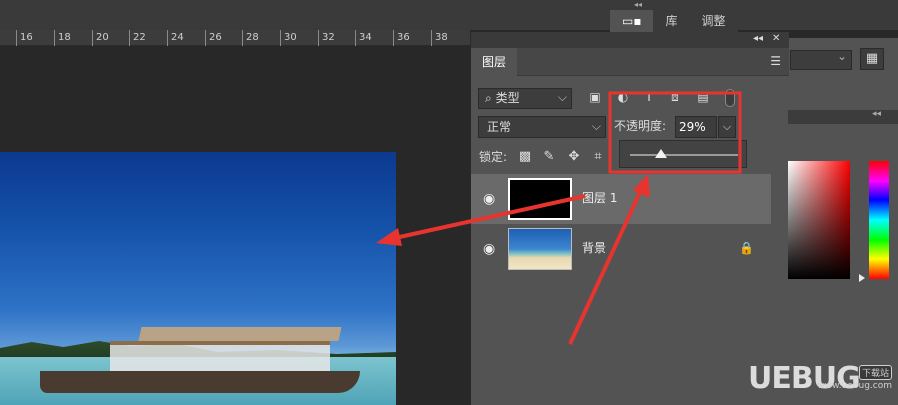 The height and width of the screenshot is (405, 898). I want to click on smartobject-filter-icon: ▤, so click(703, 97).